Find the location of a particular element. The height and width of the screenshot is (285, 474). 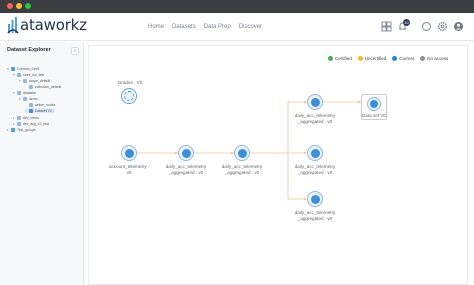

lineage-node-account-telemetry is located at coordinates (129, 153).